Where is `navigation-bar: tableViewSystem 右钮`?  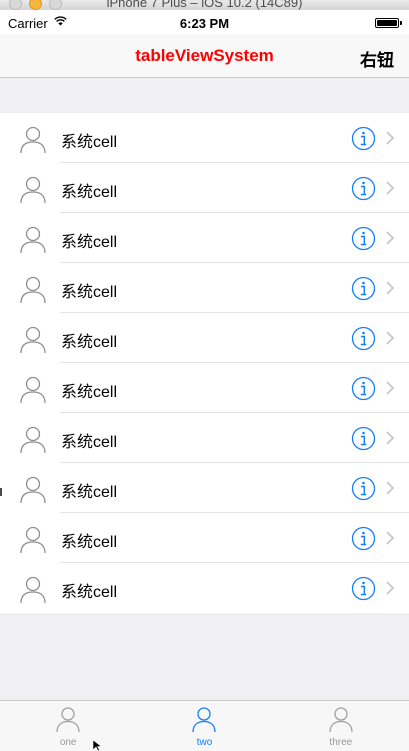
navigation-bar: tableViewSystem 右钮 is located at coordinates (204, 56).